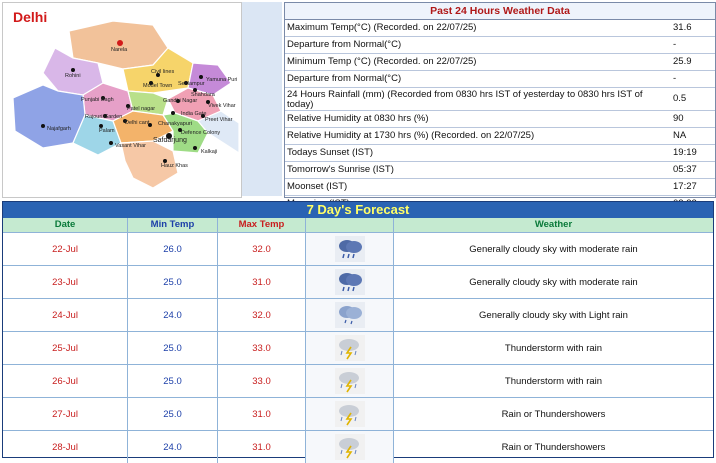  Describe the element at coordinates (200, 133) in the screenshot. I see `station-label: Defence Colony` at that location.